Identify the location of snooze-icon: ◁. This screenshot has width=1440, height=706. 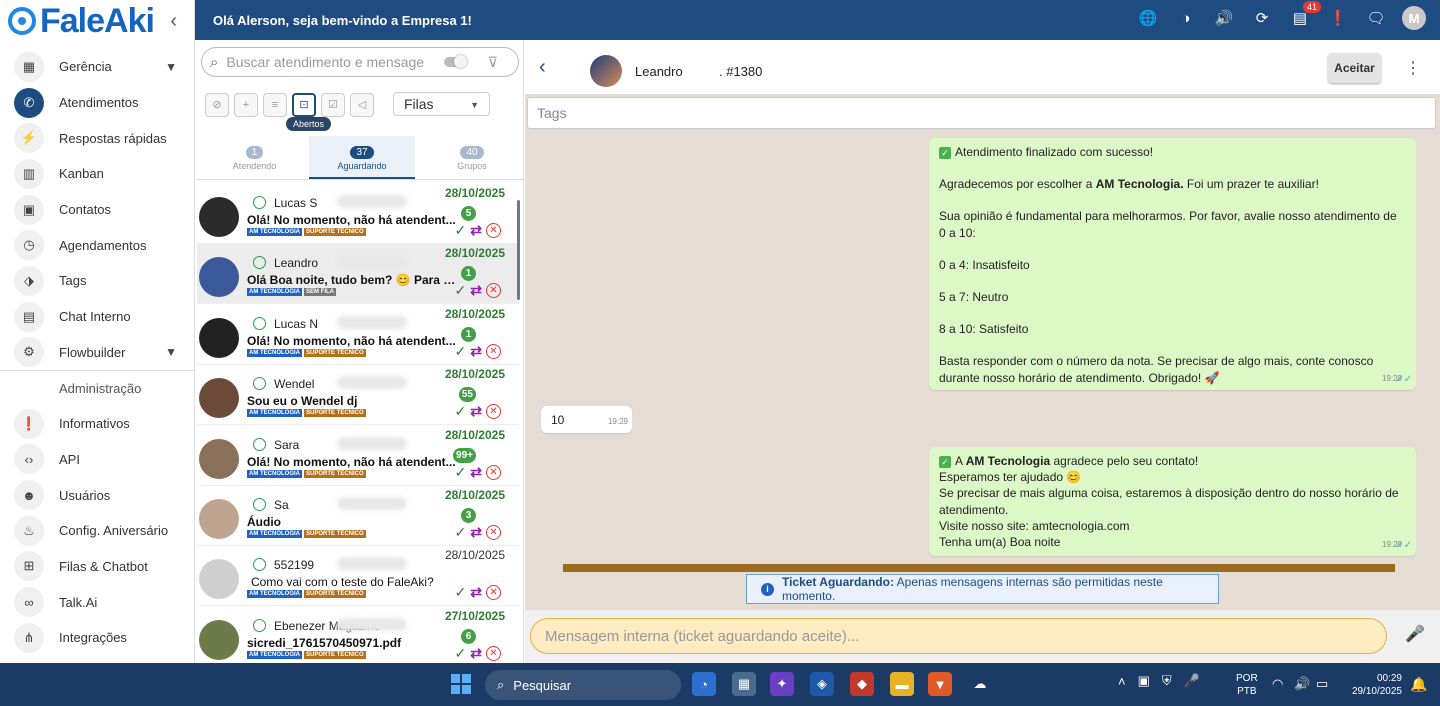
(362, 104).